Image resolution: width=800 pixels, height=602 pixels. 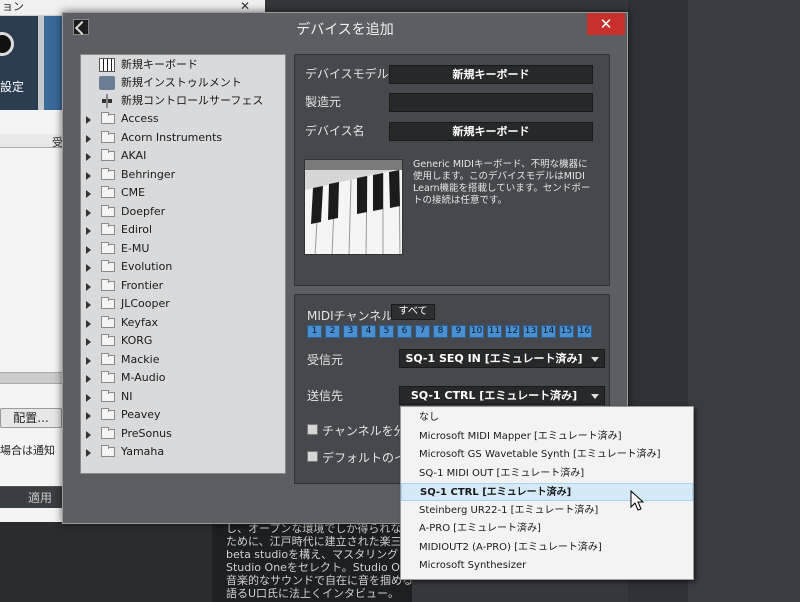 What do you see at coordinates (491, 131) in the screenshot?
I see `device-name-field: 新規キーボード` at bounding box center [491, 131].